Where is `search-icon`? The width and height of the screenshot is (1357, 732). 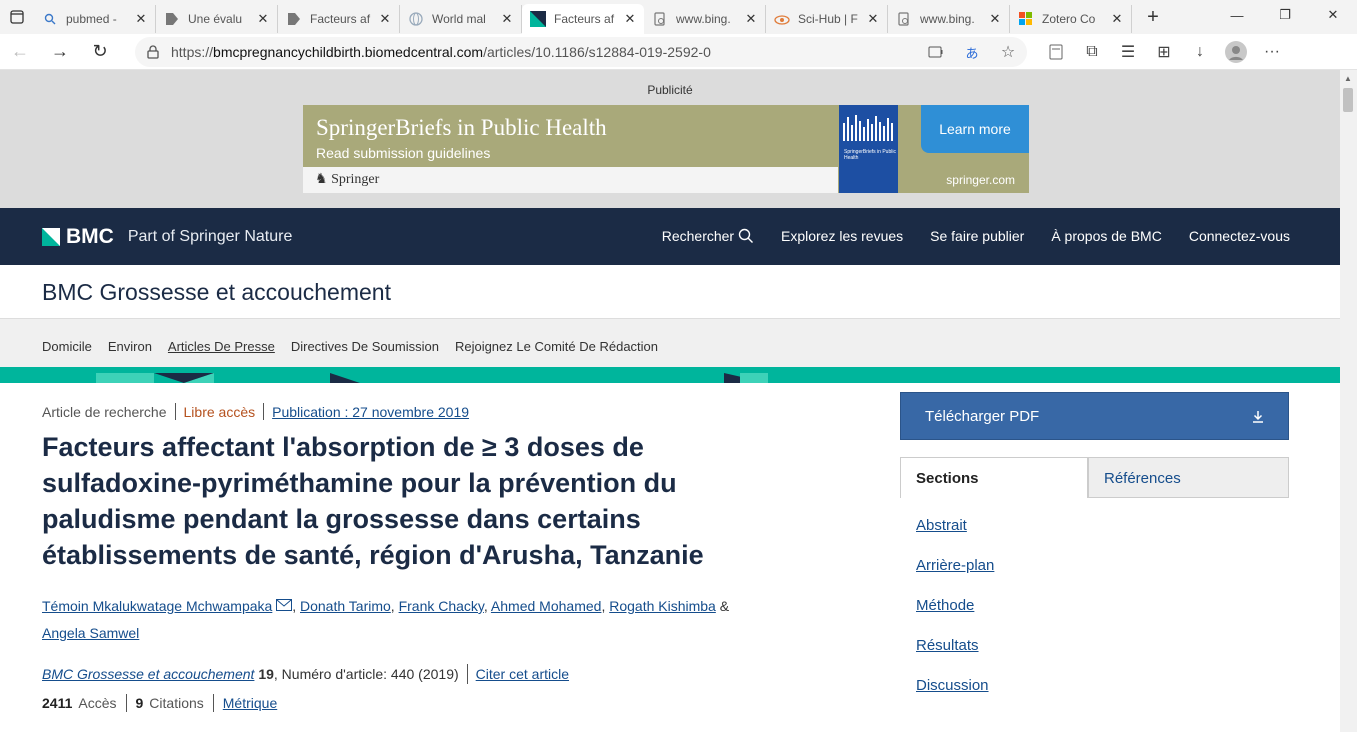 search-icon is located at coordinates (50, 19).